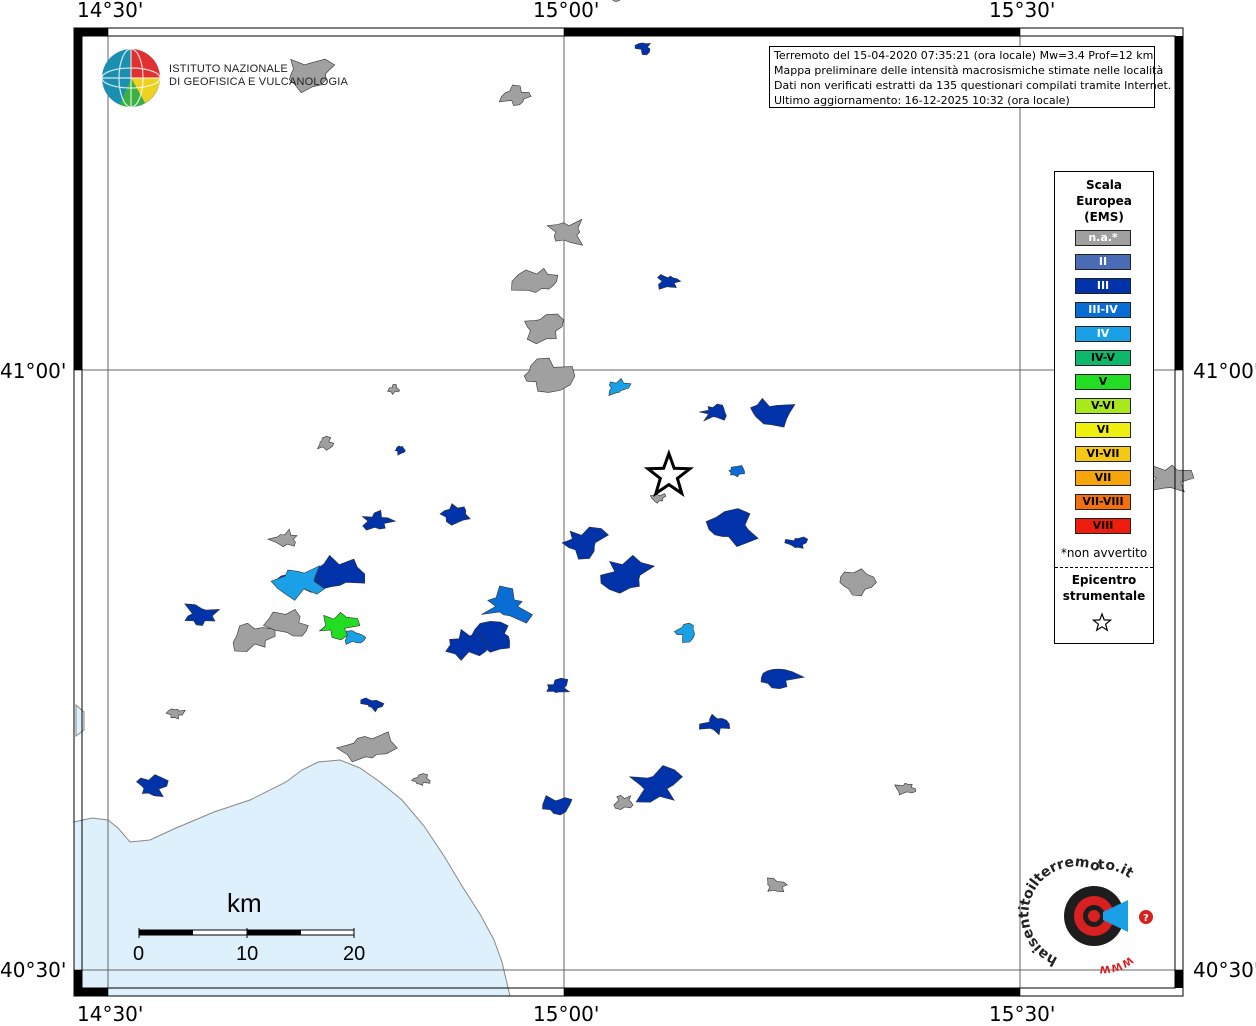 The height and width of the screenshot is (1026, 1256). What do you see at coordinates (228, 69) in the screenshot?
I see `ingv-line-1: ISTITUTO NAZIONALE` at bounding box center [228, 69].